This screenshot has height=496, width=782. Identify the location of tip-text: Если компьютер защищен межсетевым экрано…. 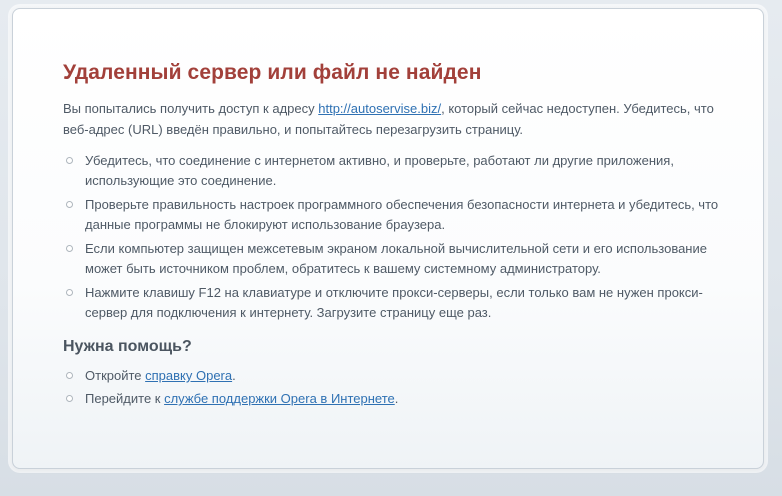
(396, 258).